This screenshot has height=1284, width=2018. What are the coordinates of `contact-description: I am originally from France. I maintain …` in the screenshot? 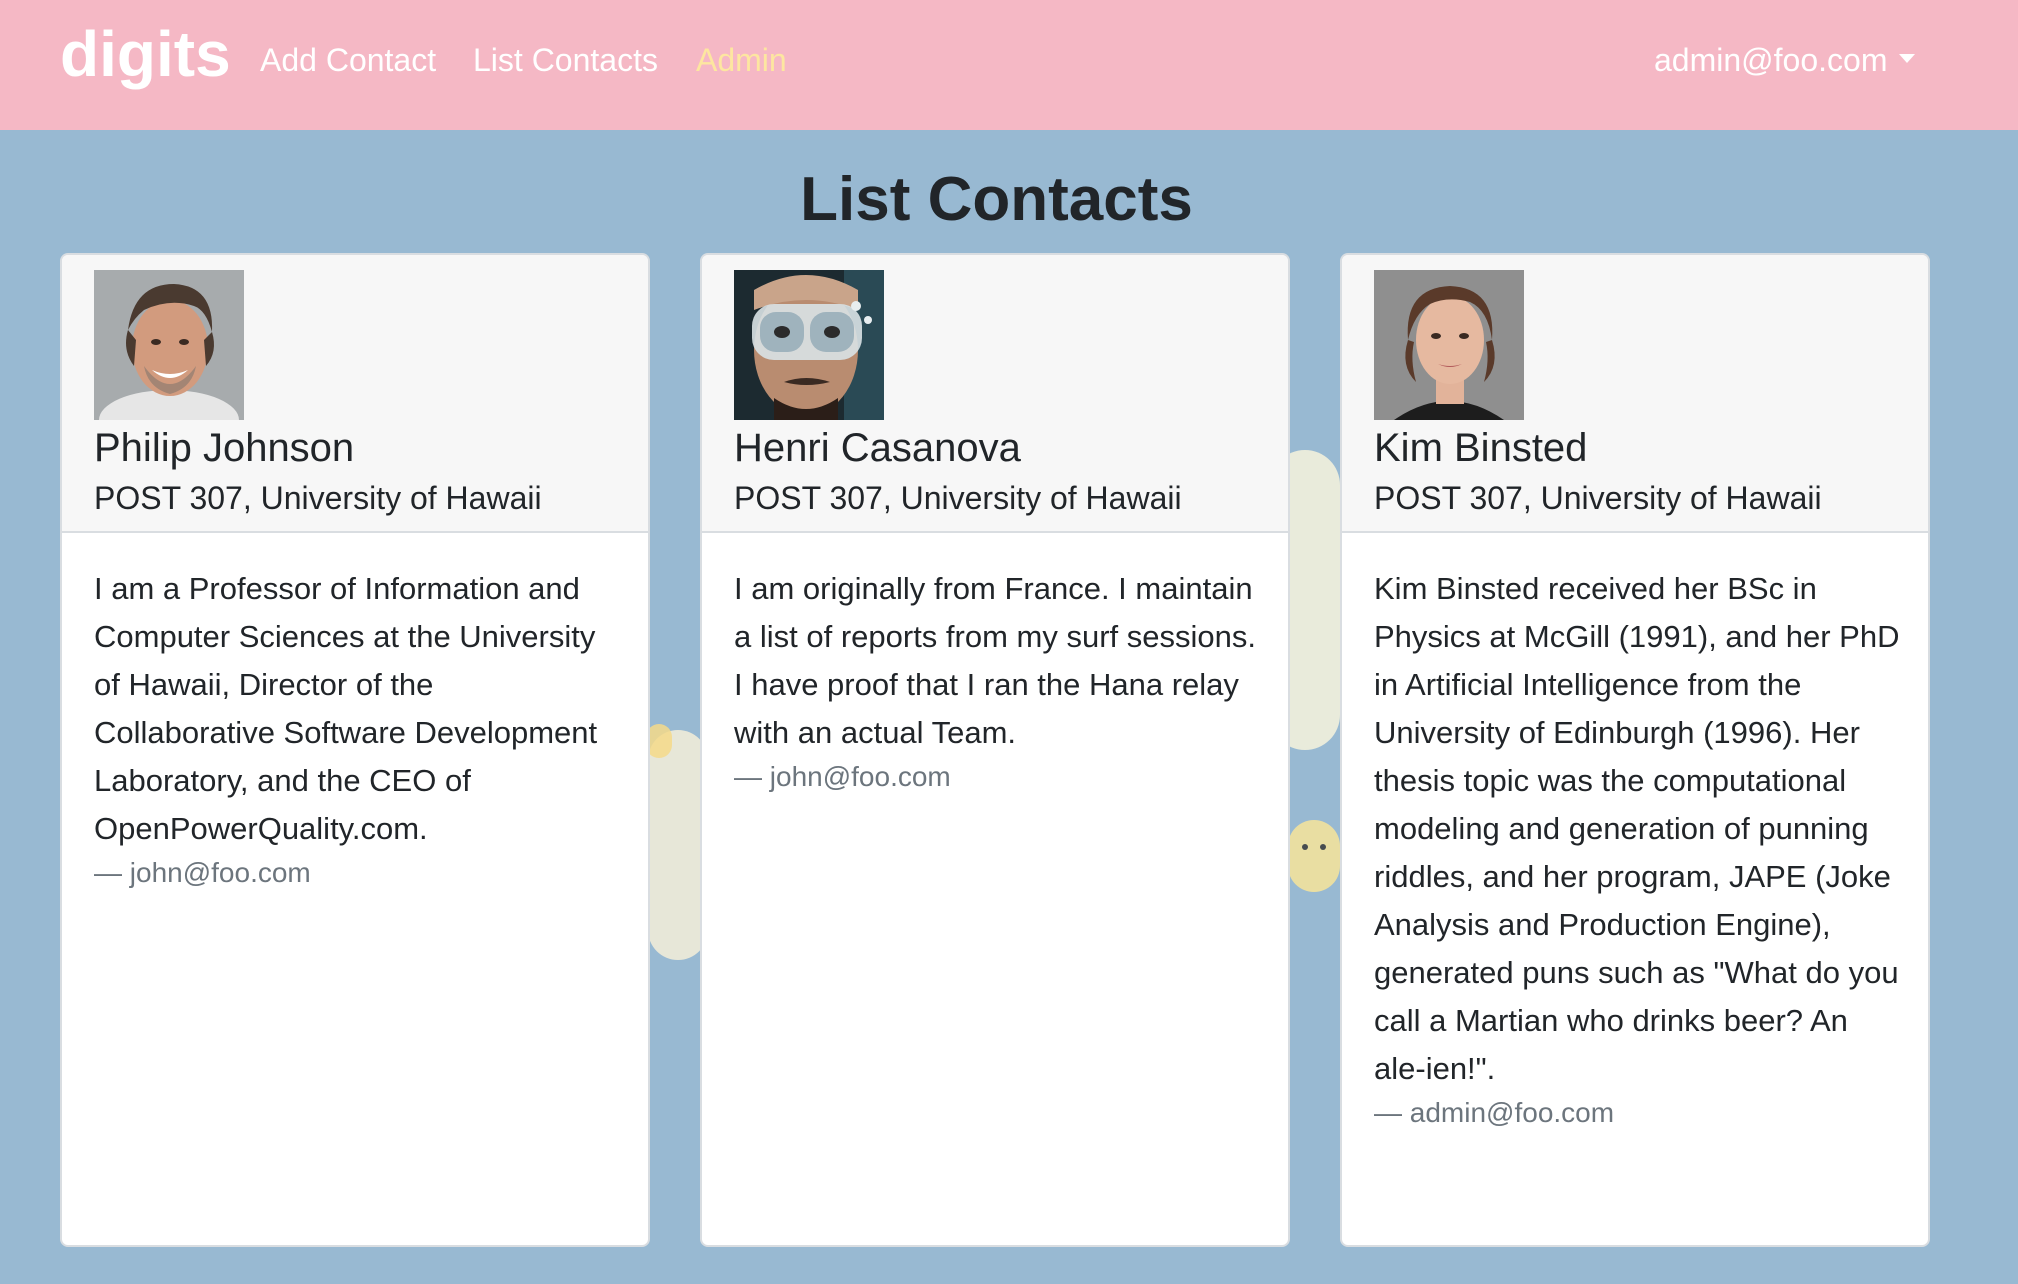 It's located at (995, 660).